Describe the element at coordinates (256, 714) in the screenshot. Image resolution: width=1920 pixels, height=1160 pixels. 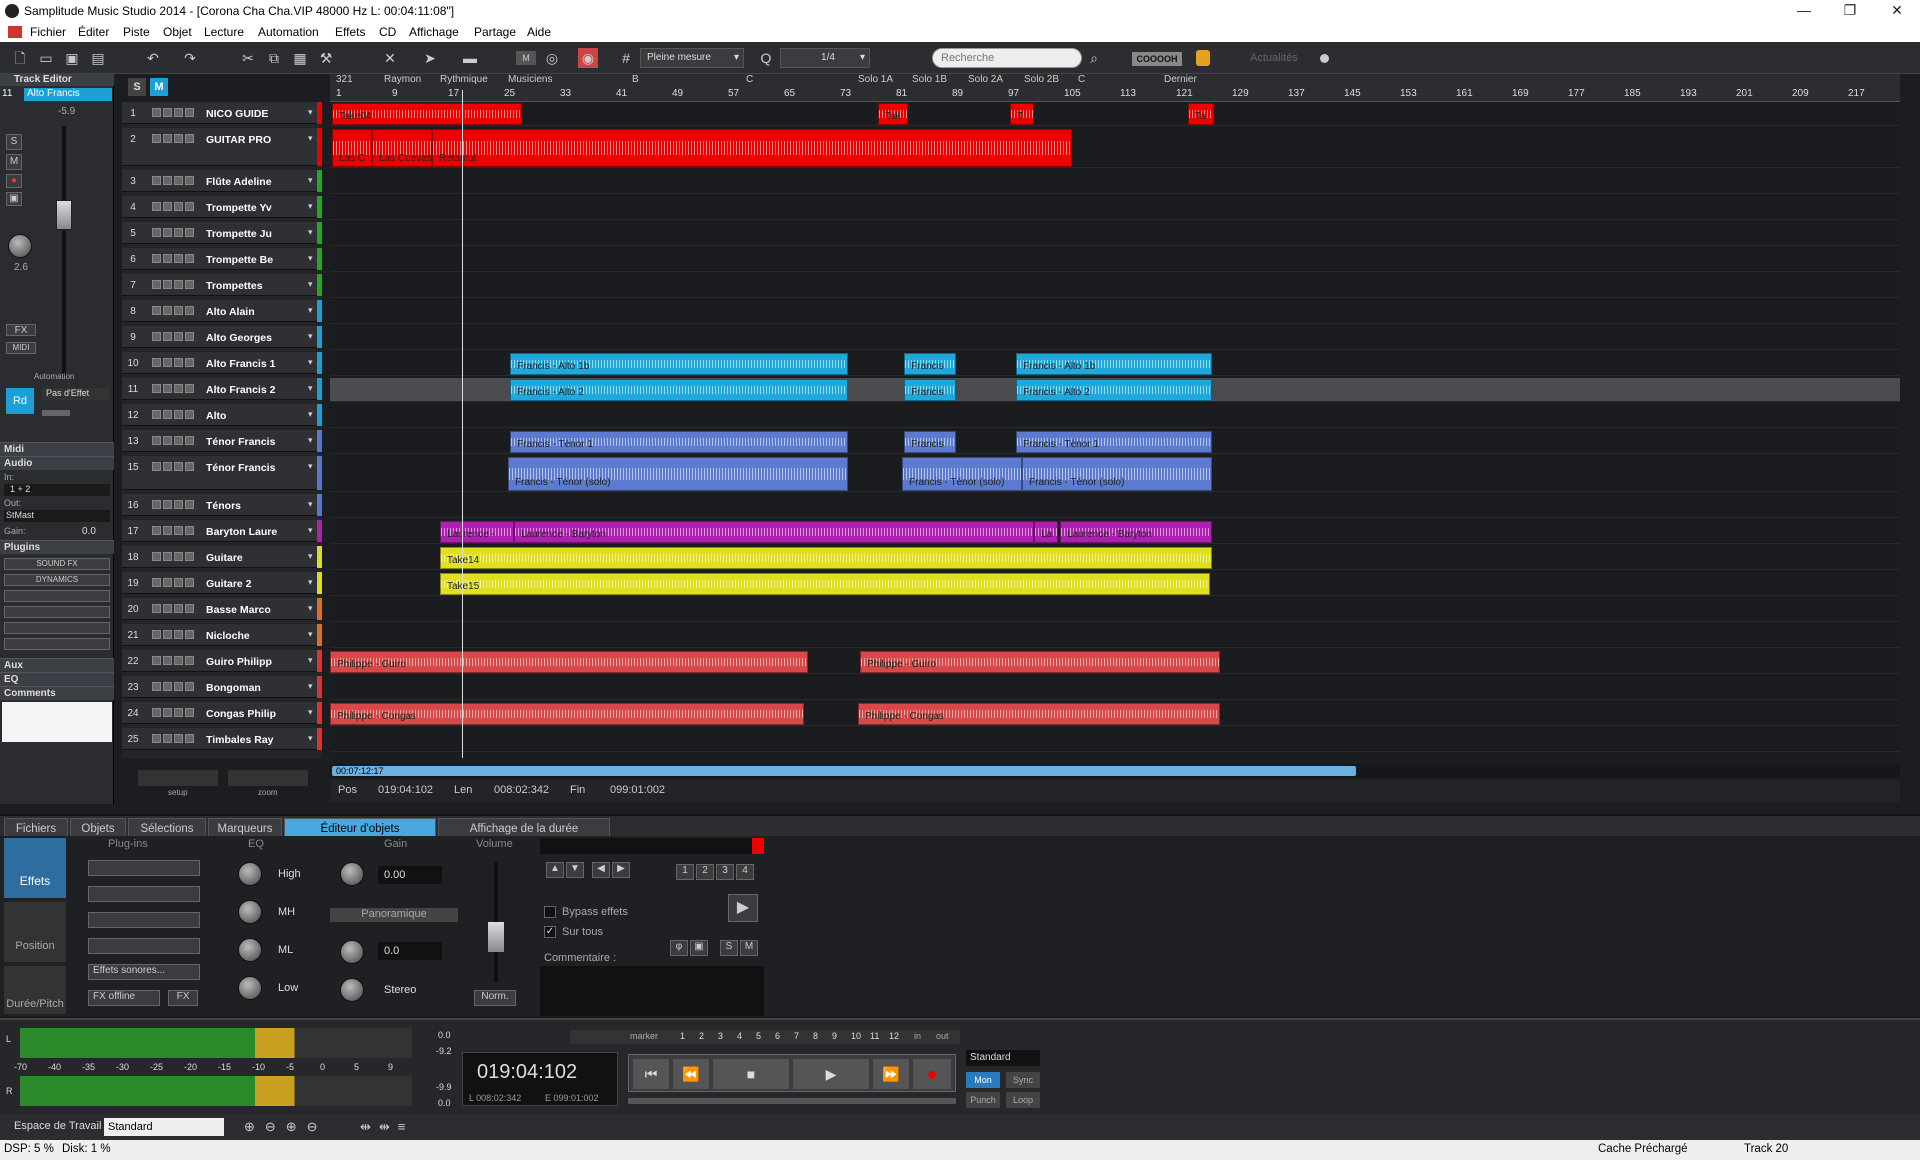
I see `track-name: Congas Philip` at that location.